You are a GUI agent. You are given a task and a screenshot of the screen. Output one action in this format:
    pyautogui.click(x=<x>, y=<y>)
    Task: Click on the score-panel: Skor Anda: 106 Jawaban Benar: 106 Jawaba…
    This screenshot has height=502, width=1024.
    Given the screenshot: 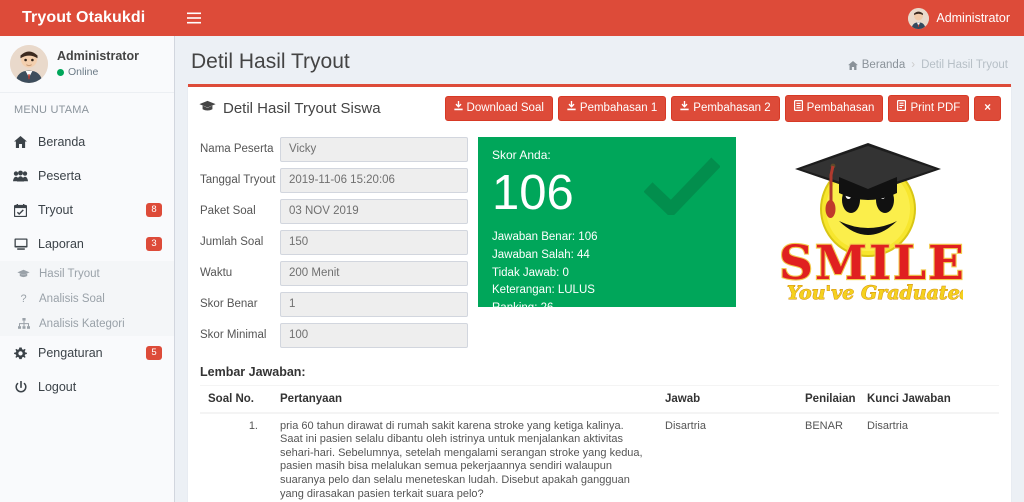 What is the action you would take?
    pyautogui.click(x=607, y=221)
    